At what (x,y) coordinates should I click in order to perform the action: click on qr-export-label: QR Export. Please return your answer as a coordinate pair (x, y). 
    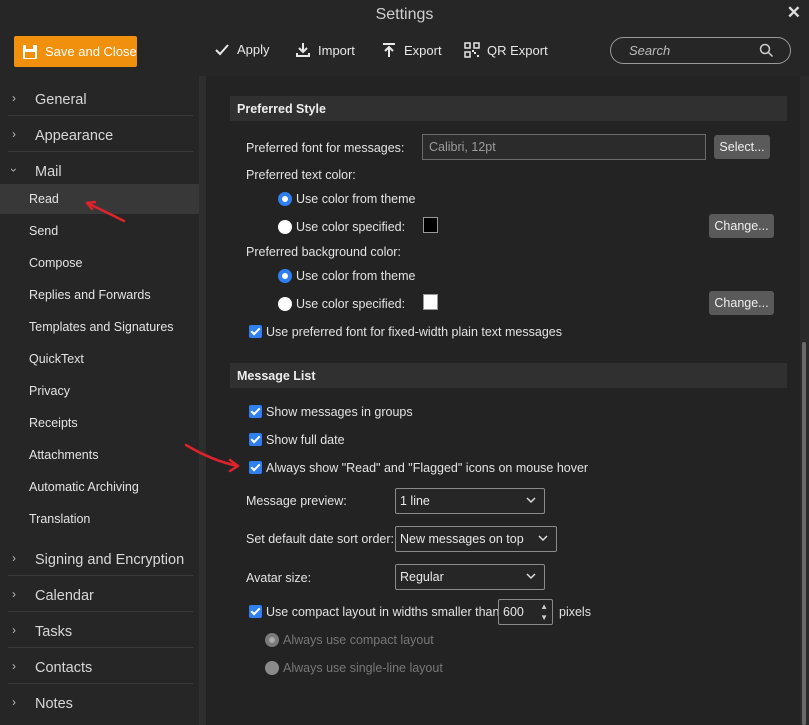
    Looking at the image, I should click on (517, 50).